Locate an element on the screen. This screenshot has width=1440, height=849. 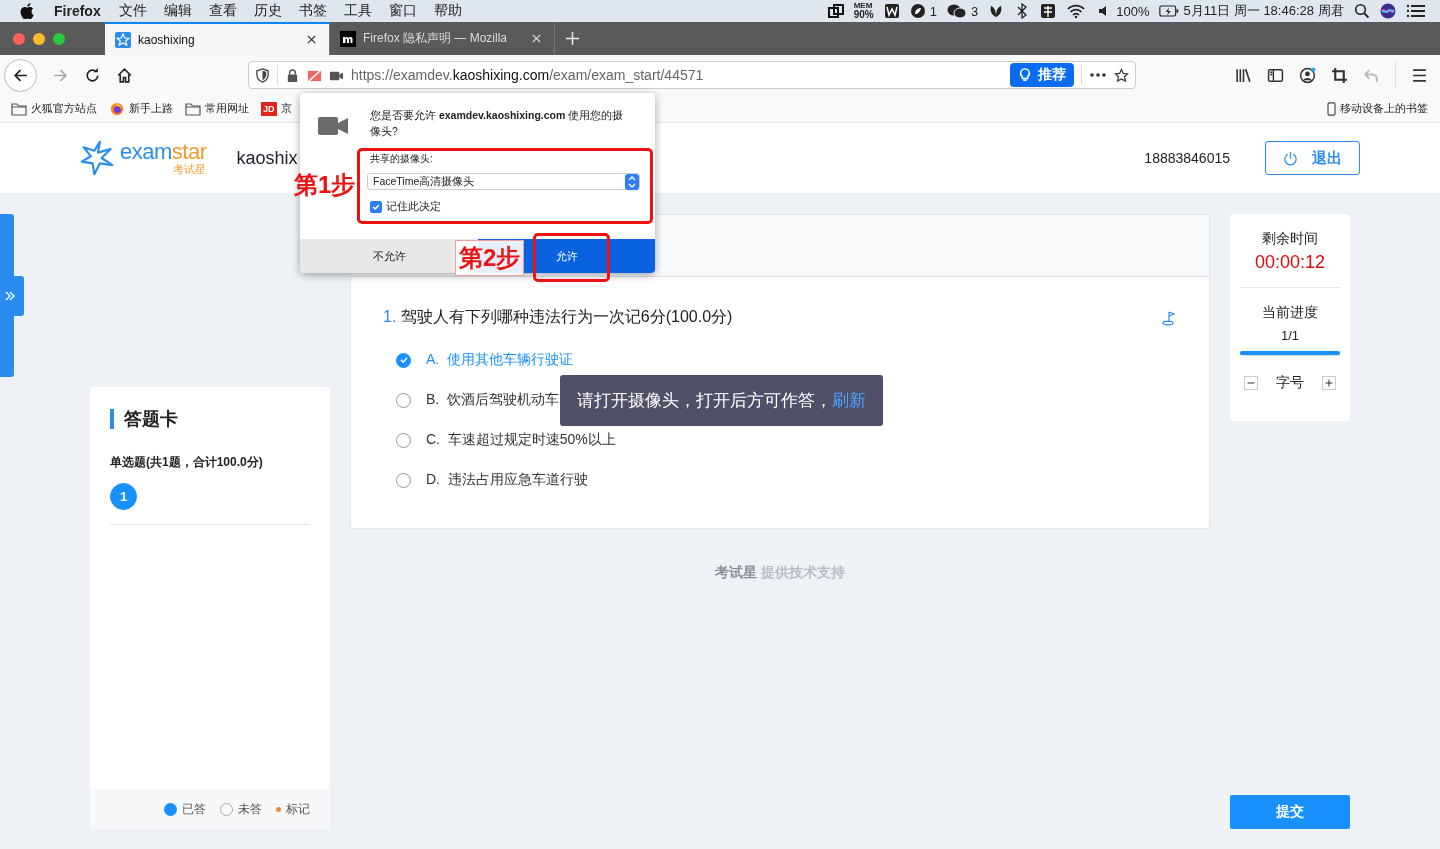
checkbox-label: 记住此决定 is located at coordinates (413, 207).